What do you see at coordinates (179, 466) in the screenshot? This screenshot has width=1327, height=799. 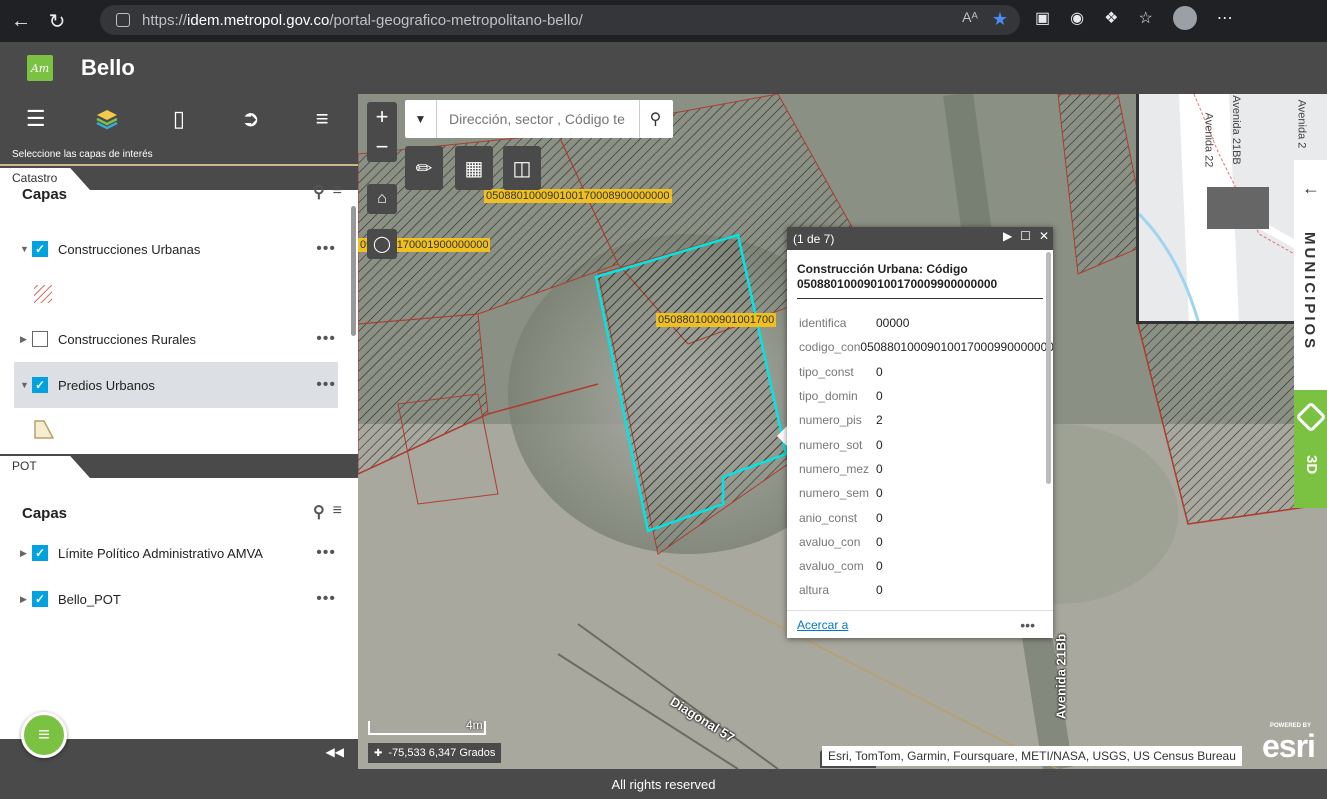 I see `section-tab-bar: POT` at bounding box center [179, 466].